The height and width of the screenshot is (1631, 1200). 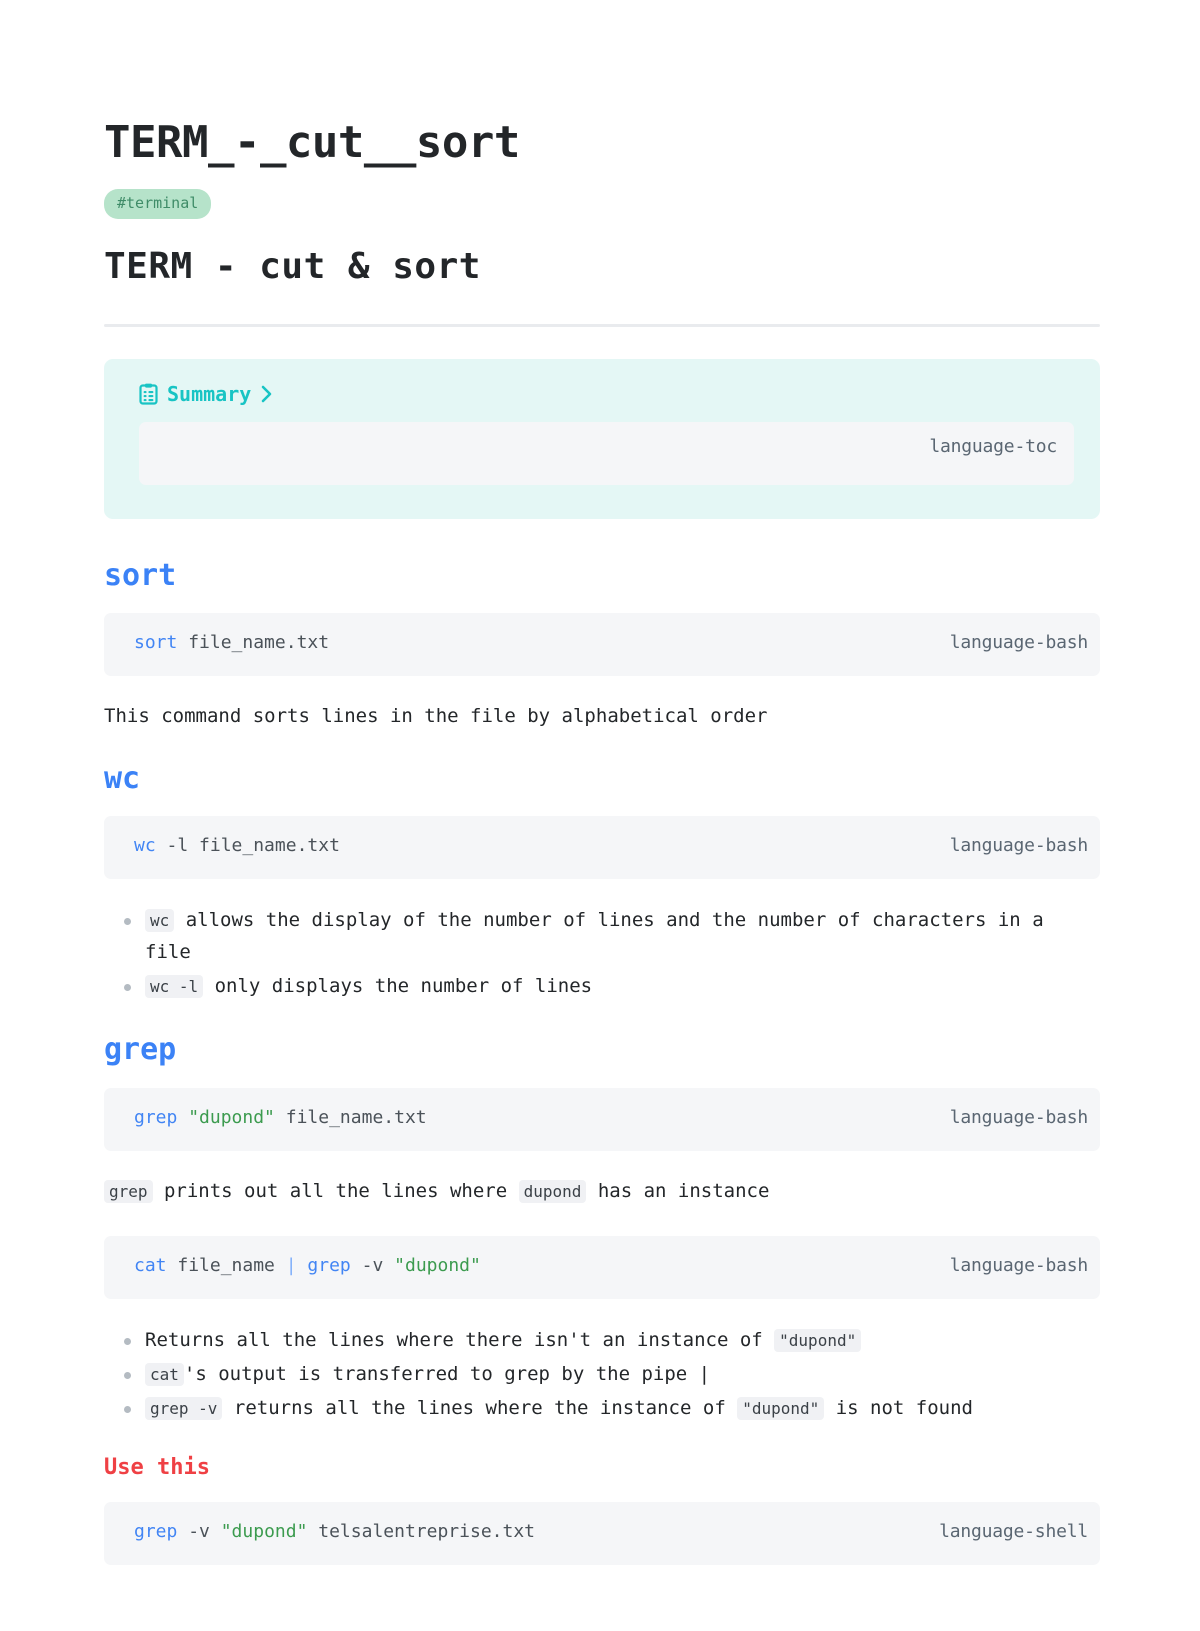 What do you see at coordinates (184, 1408) in the screenshot?
I see `inline-code: grep -v` at bounding box center [184, 1408].